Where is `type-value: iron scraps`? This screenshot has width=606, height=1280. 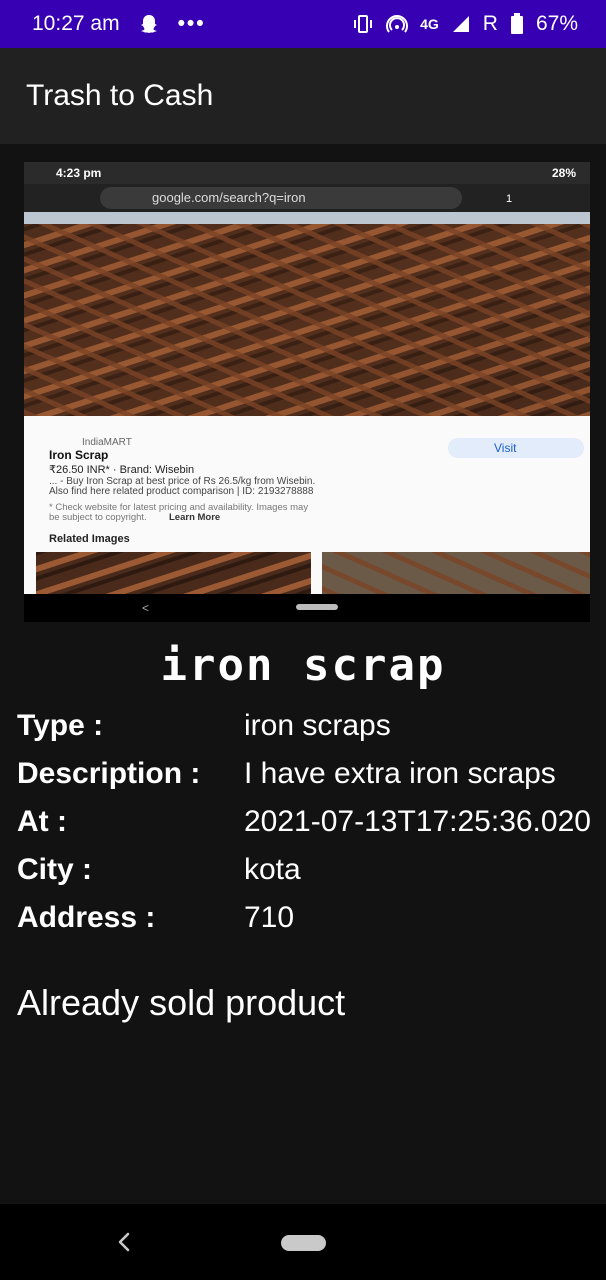 type-value: iron scraps is located at coordinates (317, 725).